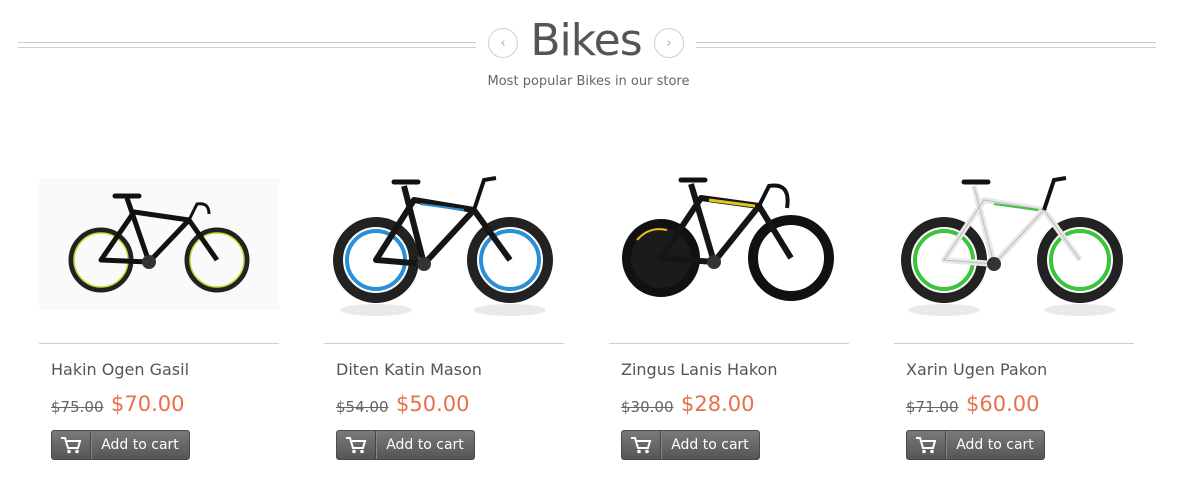 The image size is (1177, 492). I want to click on fat-bike-green-illustration, so click(1012, 246).